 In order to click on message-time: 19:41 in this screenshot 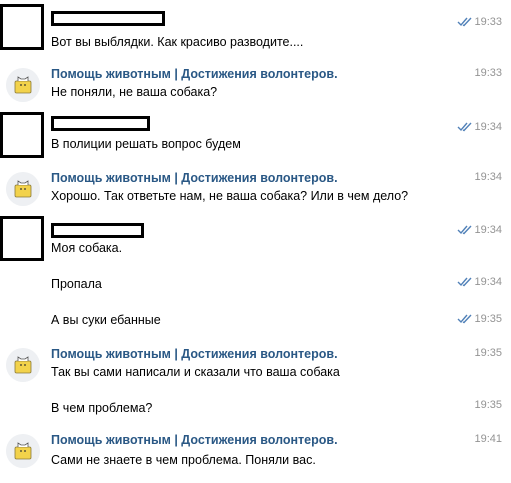, I will do `click(488, 439)`.